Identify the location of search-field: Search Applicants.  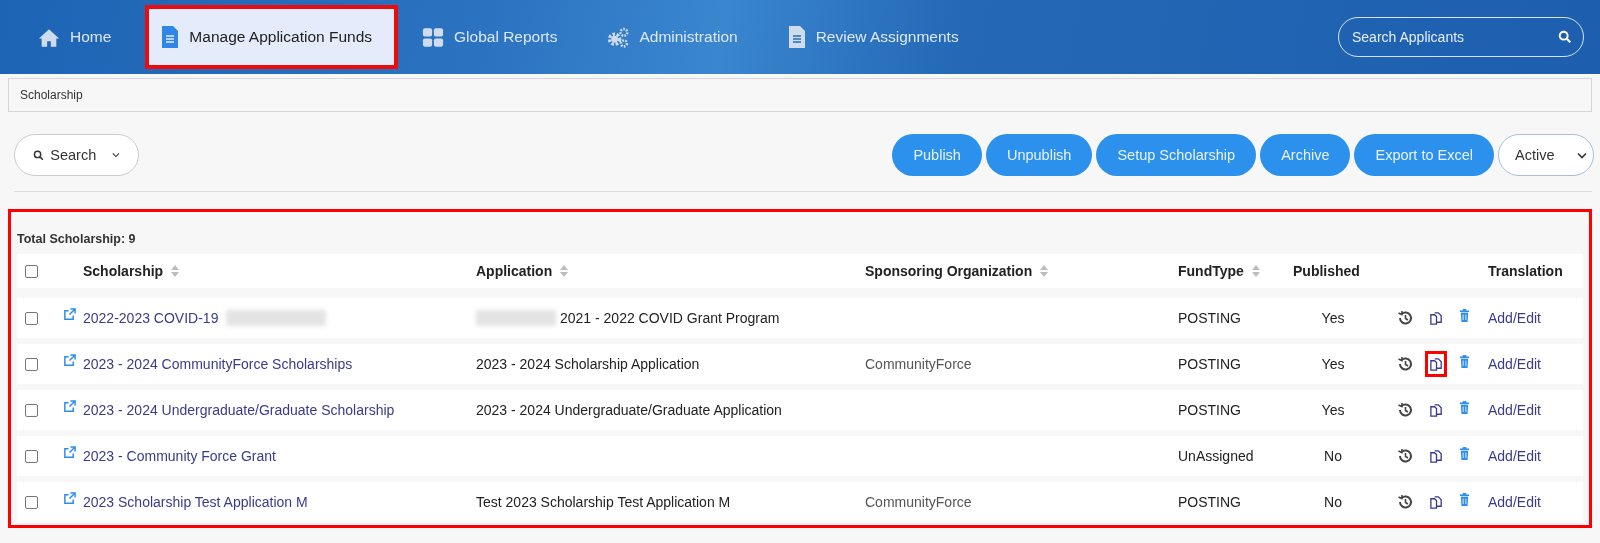
(1461, 37).